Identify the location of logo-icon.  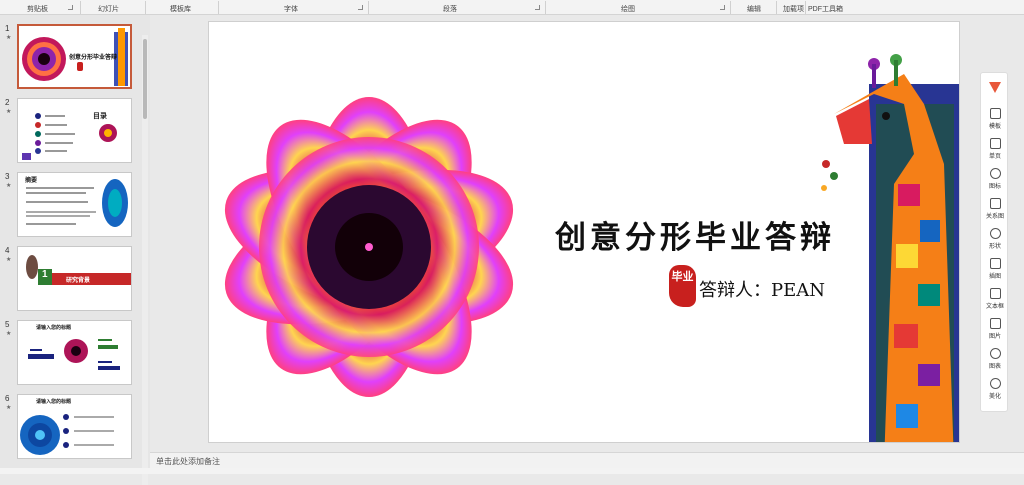
(995, 87).